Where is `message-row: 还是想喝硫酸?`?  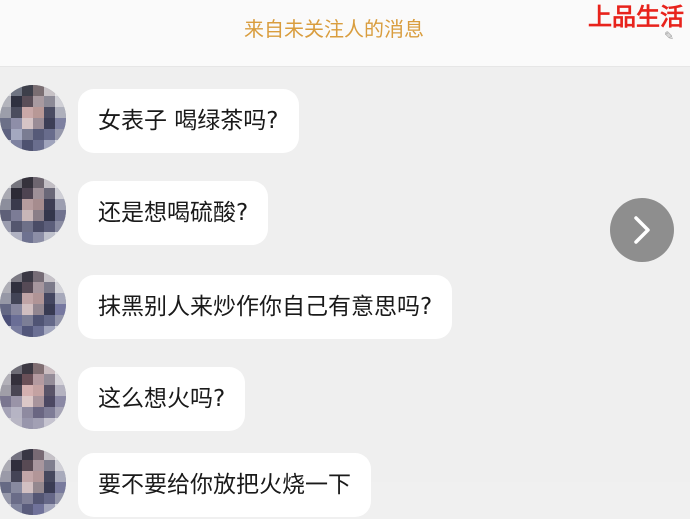 message-row: 还是想喝硫酸? is located at coordinates (345, 212).